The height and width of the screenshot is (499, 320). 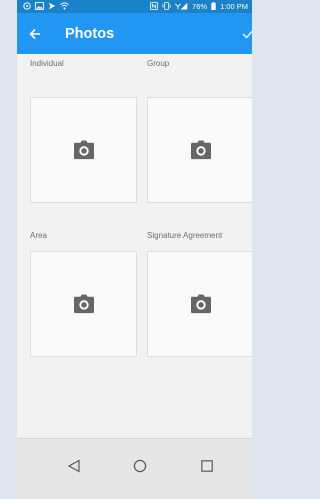 I want to click on status-left-icons, so click(x=46, y=6).